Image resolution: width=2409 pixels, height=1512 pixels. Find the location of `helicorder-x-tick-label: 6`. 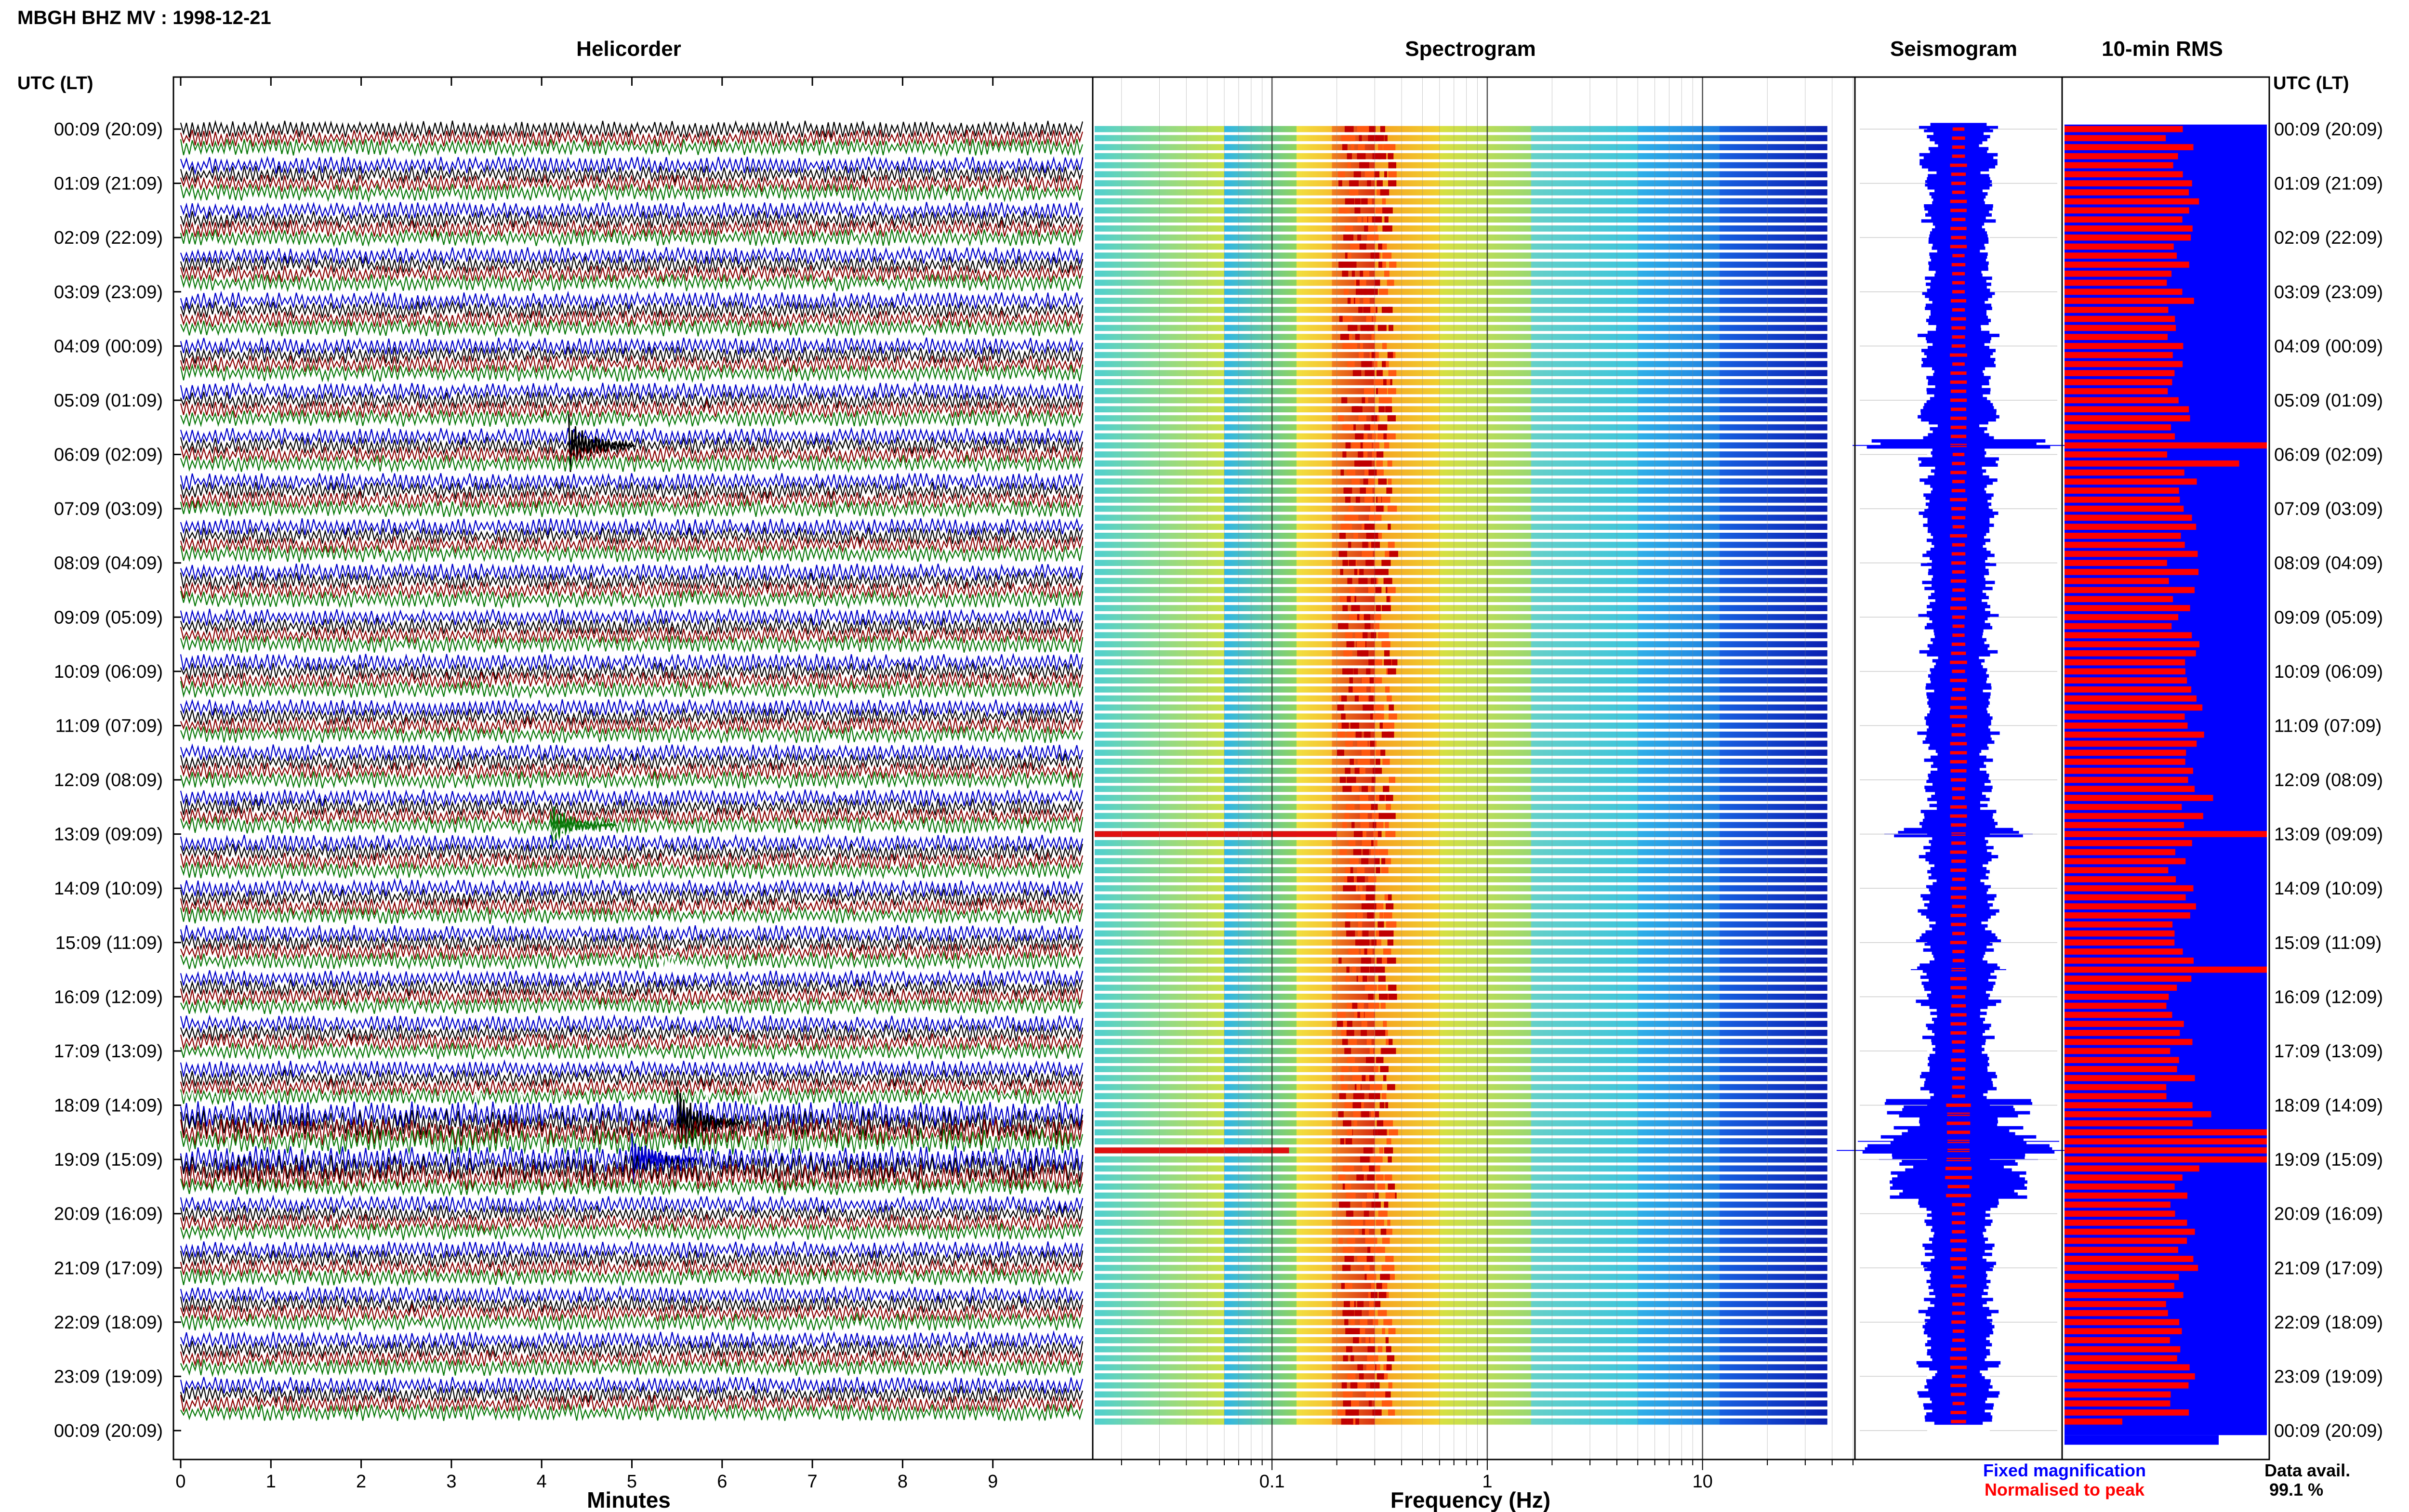

helicorder-x-tick-label: 6 is located at coordinates (722, 1482).